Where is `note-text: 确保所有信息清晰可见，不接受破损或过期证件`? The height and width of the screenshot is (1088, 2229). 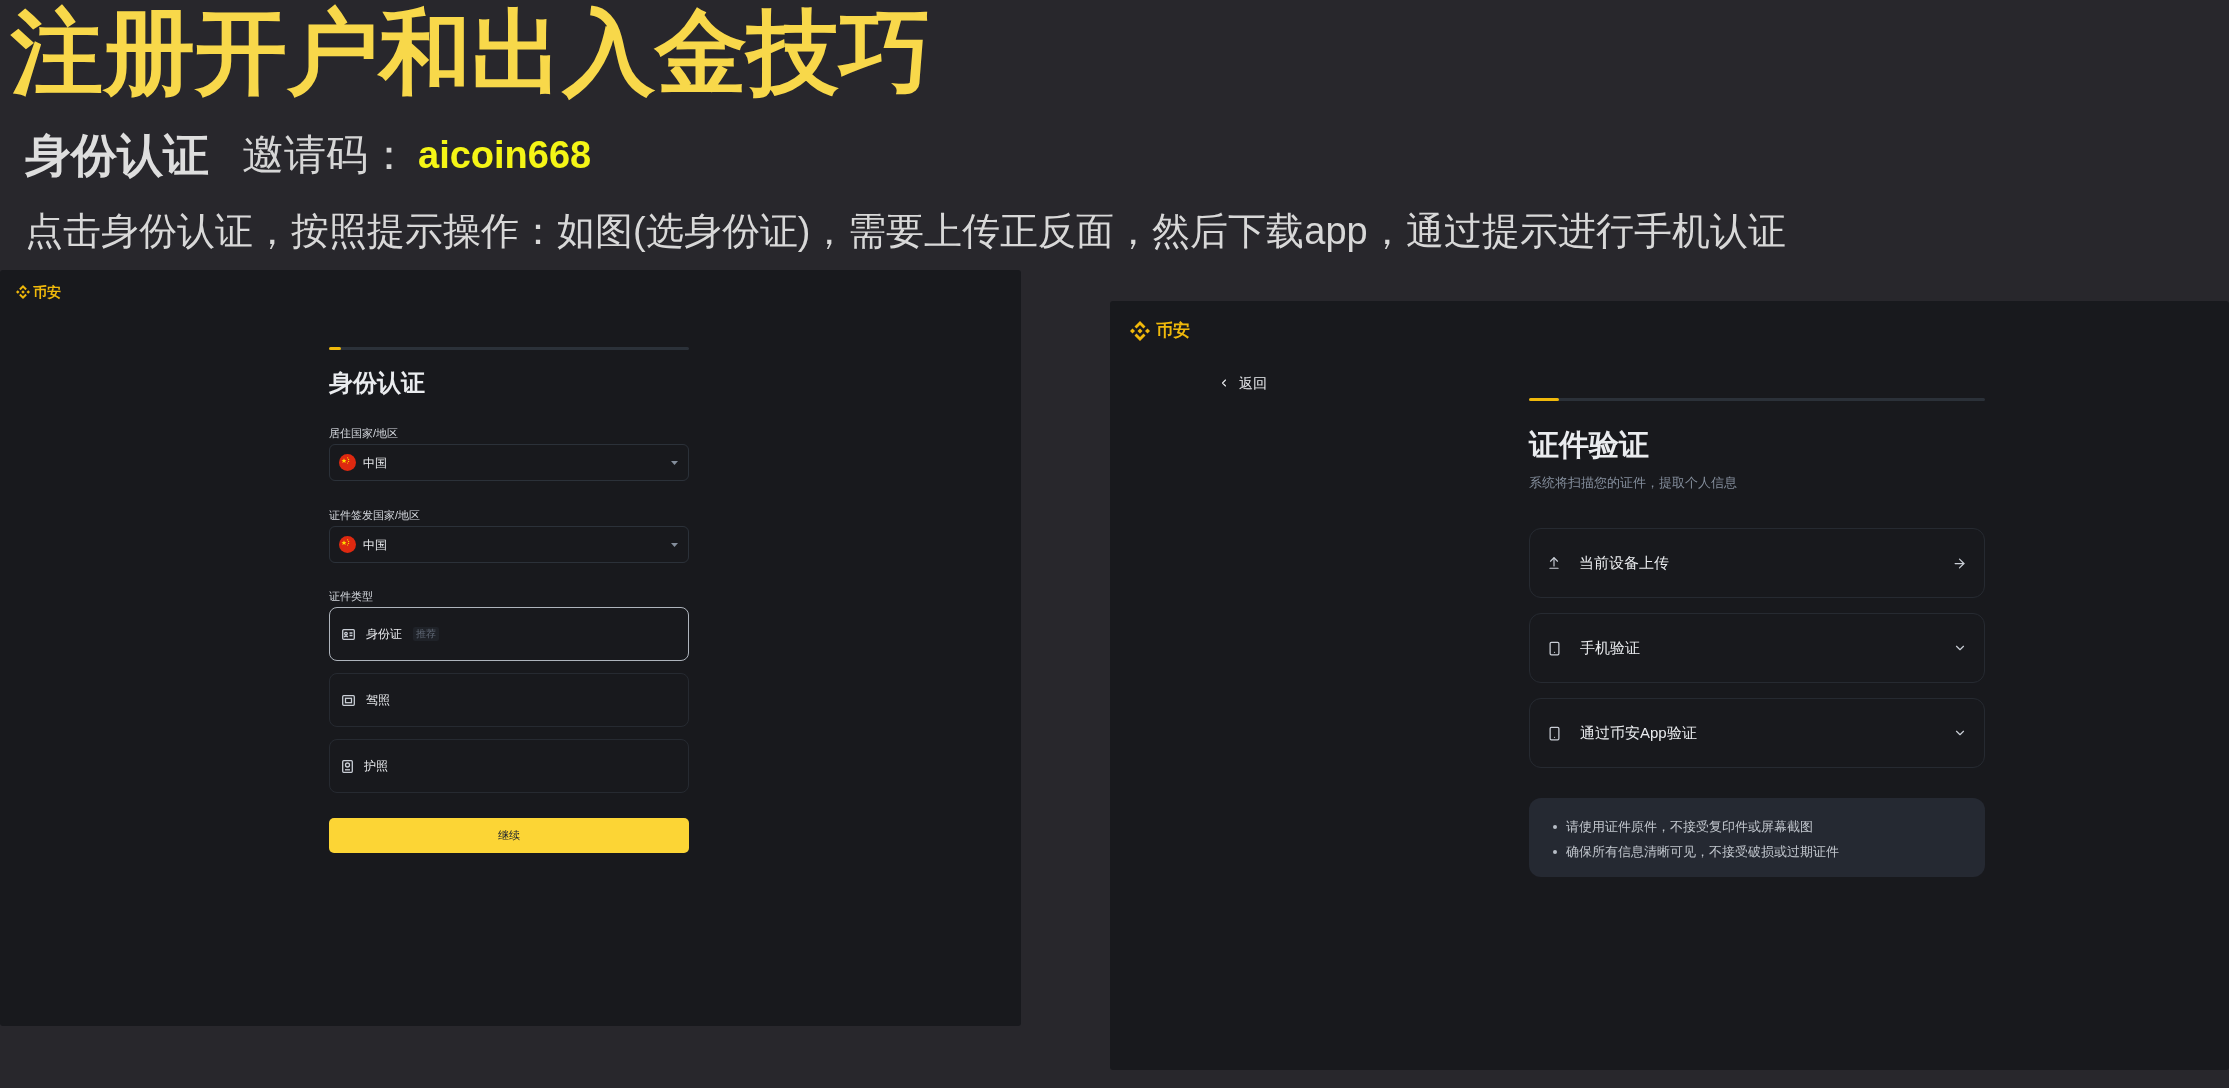 note-text: 确保所有信息清晰可见，不接受破损或过期证件 is located at coordinates (1702, 852).